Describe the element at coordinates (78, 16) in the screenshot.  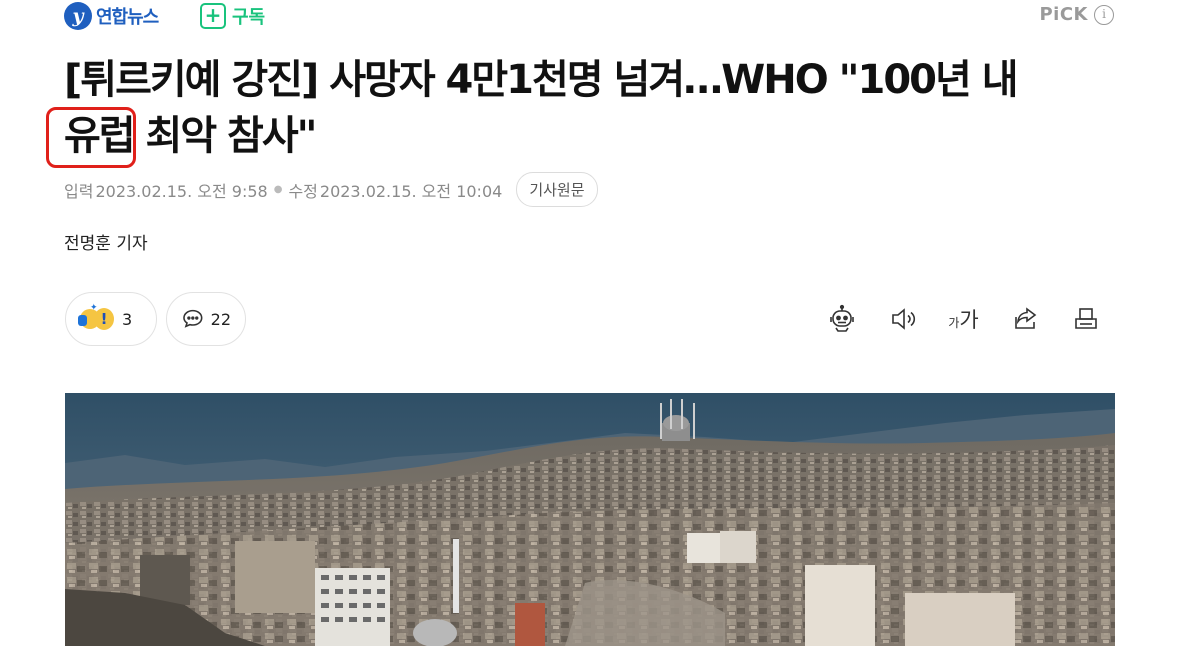
I see `yonhap-logo-icon: y` at that location.